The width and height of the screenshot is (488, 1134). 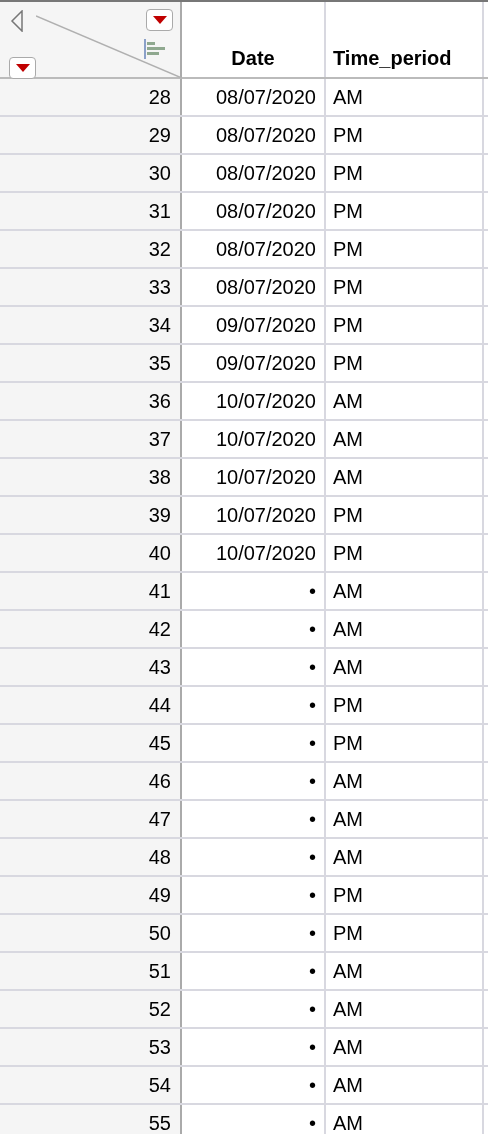 What do you see at coordinates (159, 401) in the screenshot?
I see `row-number: 36` at bounding box center [159, 401].